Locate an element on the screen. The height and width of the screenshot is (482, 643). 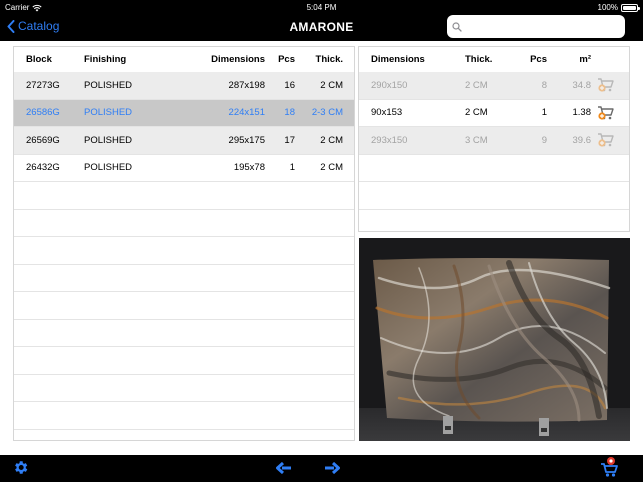
cart-button is located at coordinates (610, 469).